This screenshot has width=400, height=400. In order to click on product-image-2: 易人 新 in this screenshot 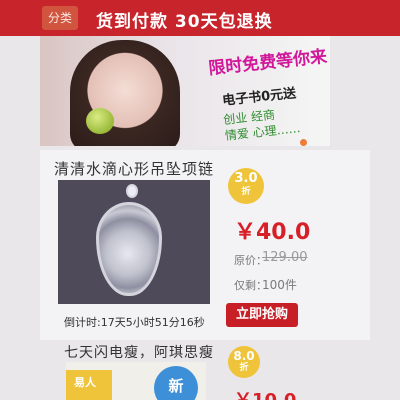, I will do `click(136, 381)`.